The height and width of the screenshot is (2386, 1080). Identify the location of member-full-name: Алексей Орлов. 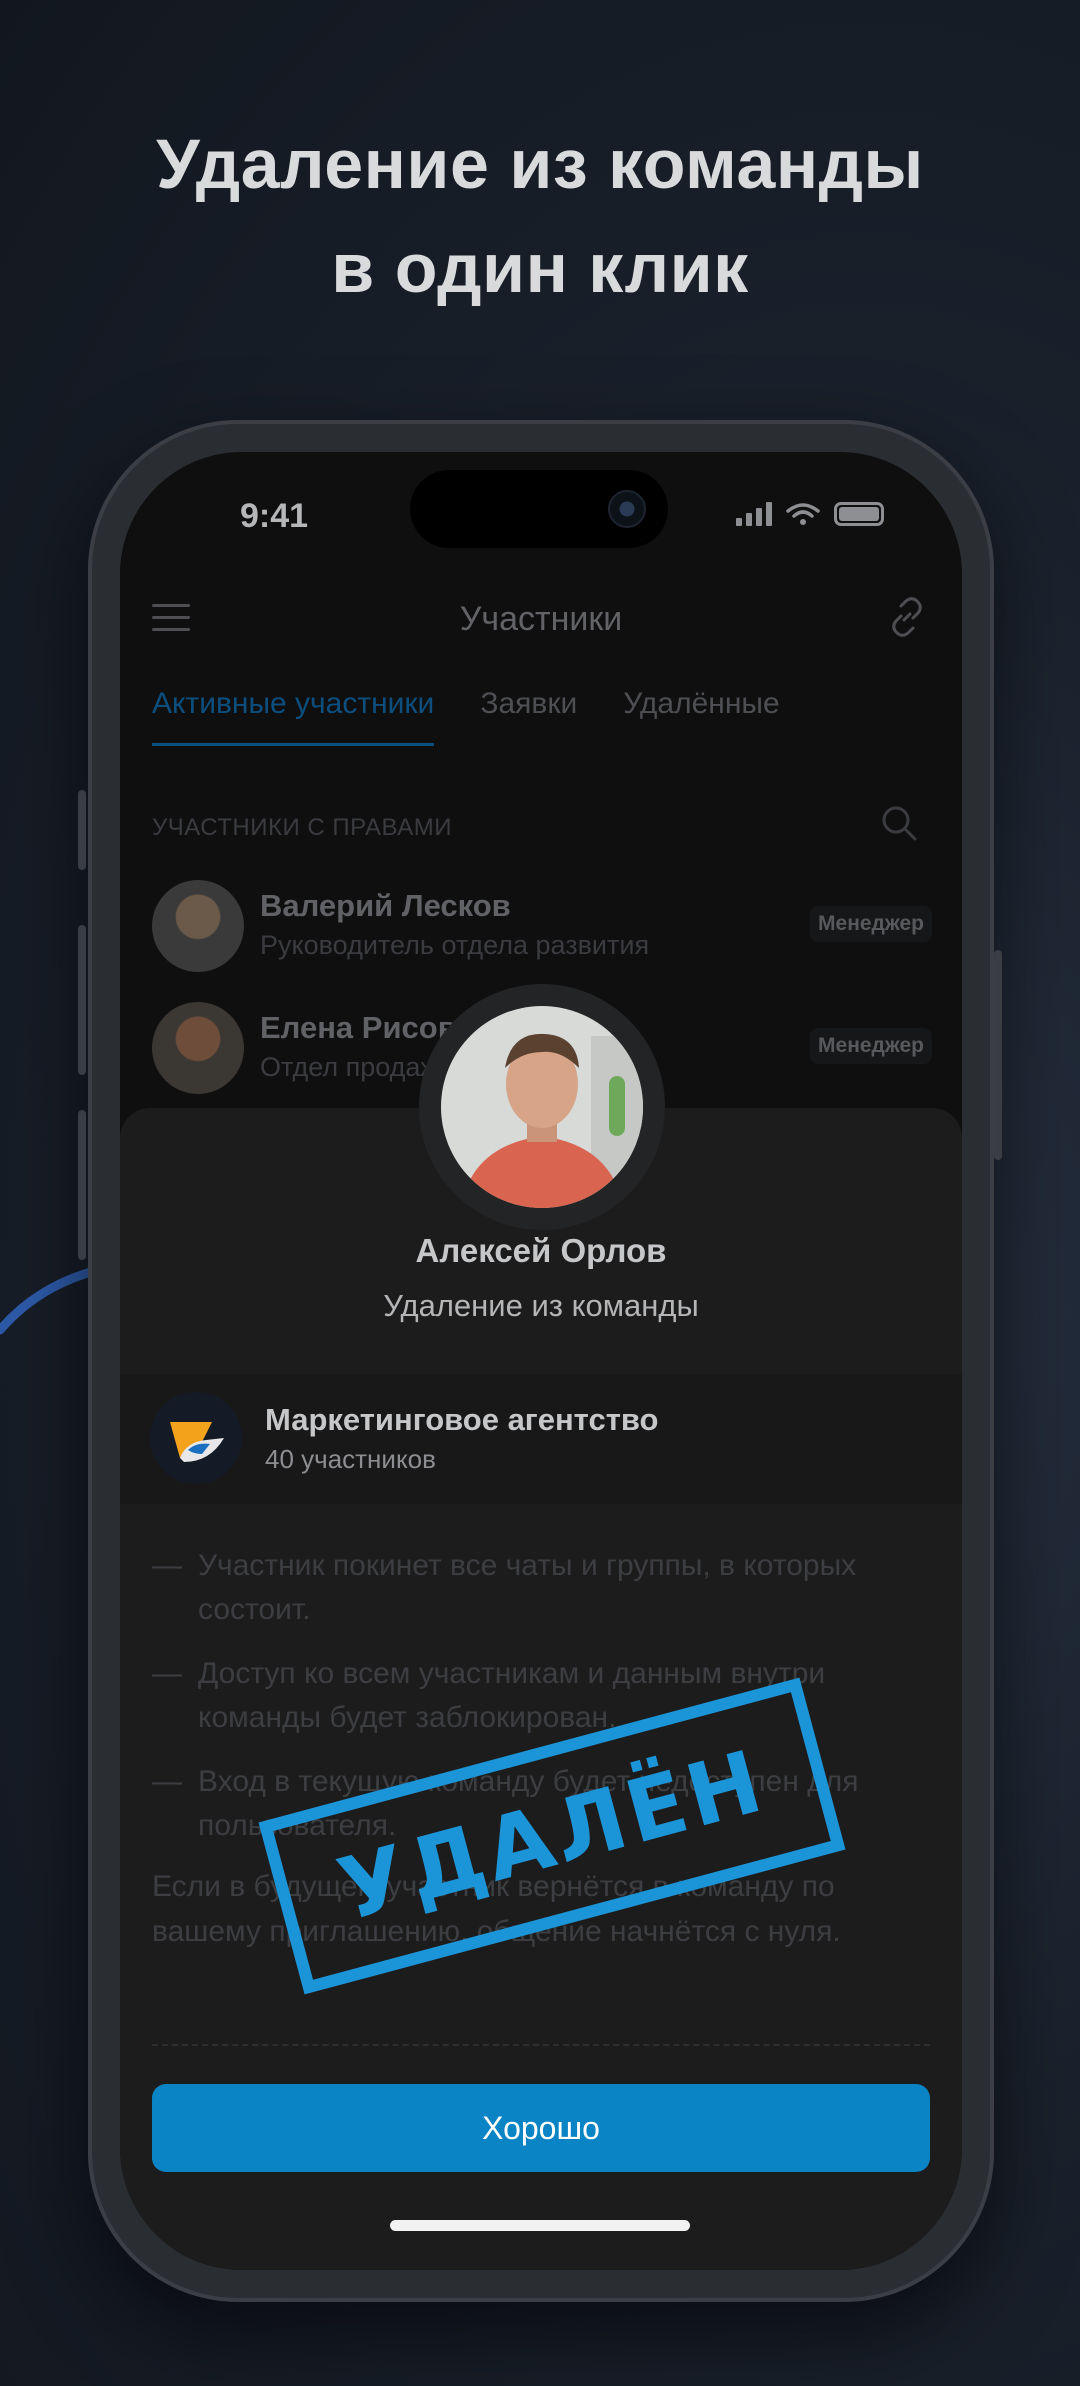
(541, 1250).